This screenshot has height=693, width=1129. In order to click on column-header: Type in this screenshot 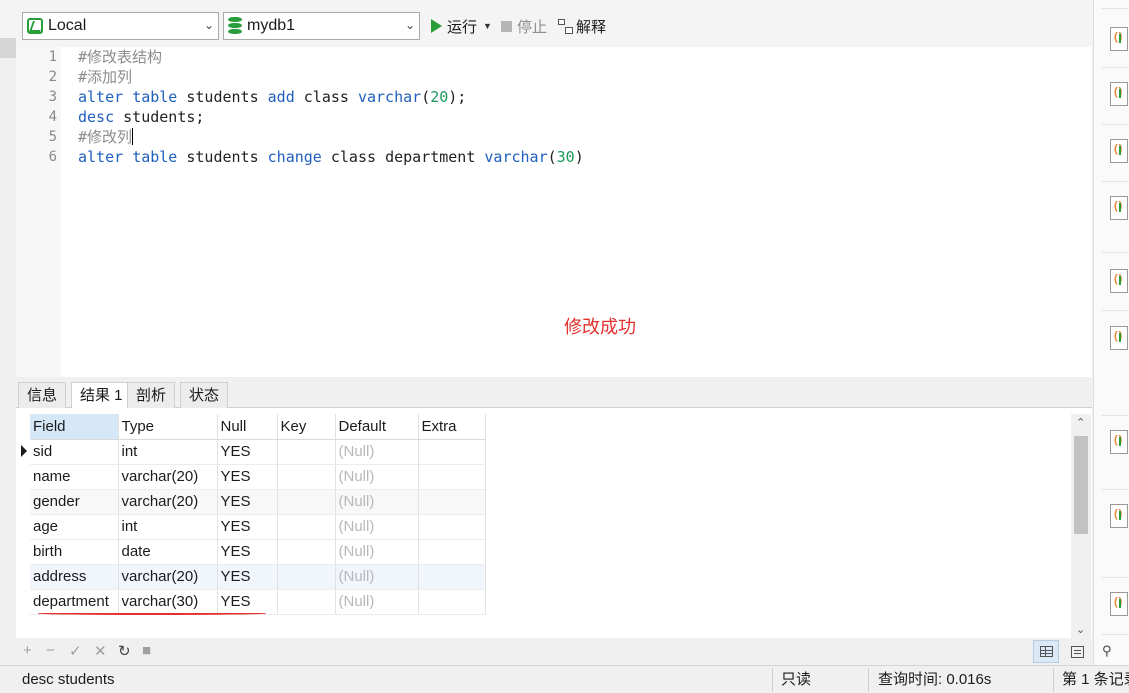, I will do `click(168, 427)`.